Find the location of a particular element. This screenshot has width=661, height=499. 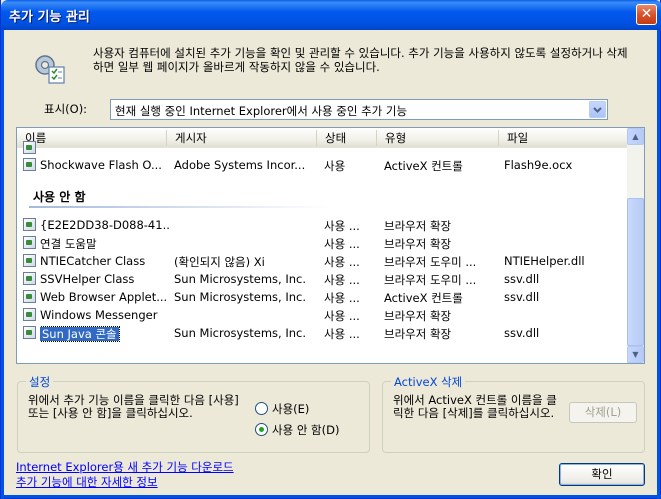

table-row: {E2E2DD38-D088-41... 사용 ... 브라우저 확장 is located at coordinates (324, 225).